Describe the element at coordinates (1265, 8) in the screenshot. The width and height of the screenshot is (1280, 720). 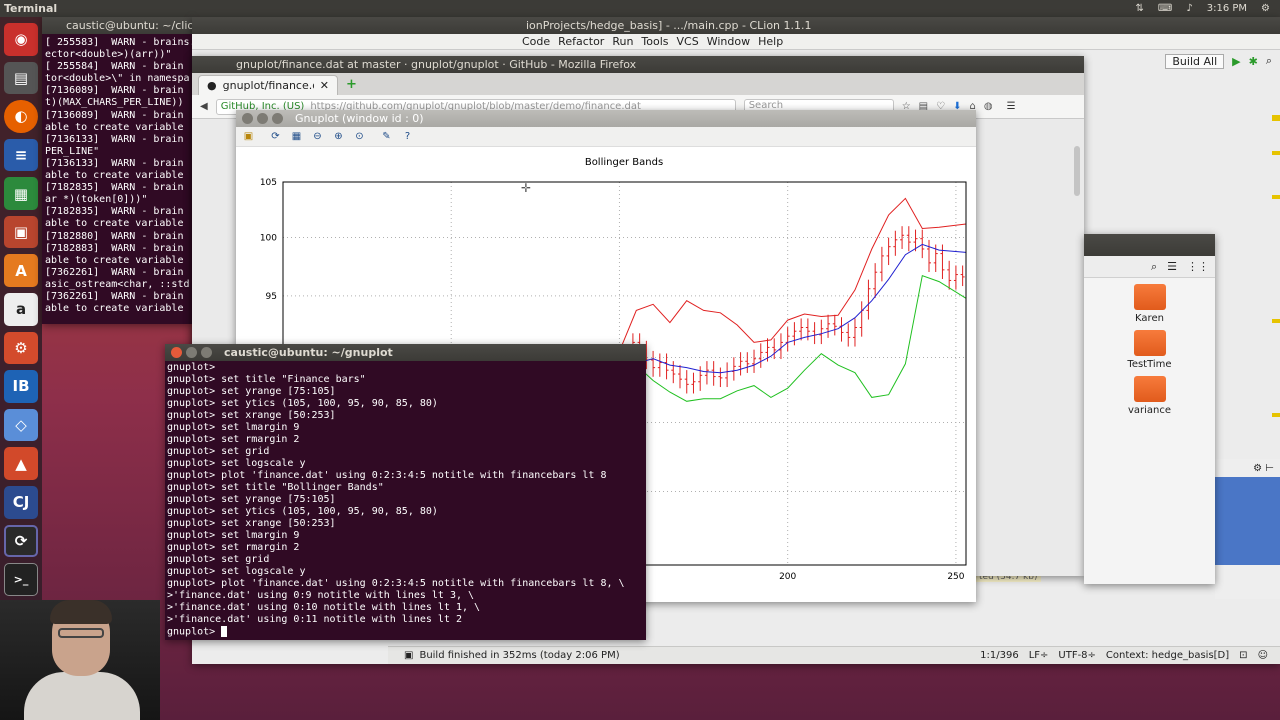
I see `settings-gear-icon: ⚙` at that location.